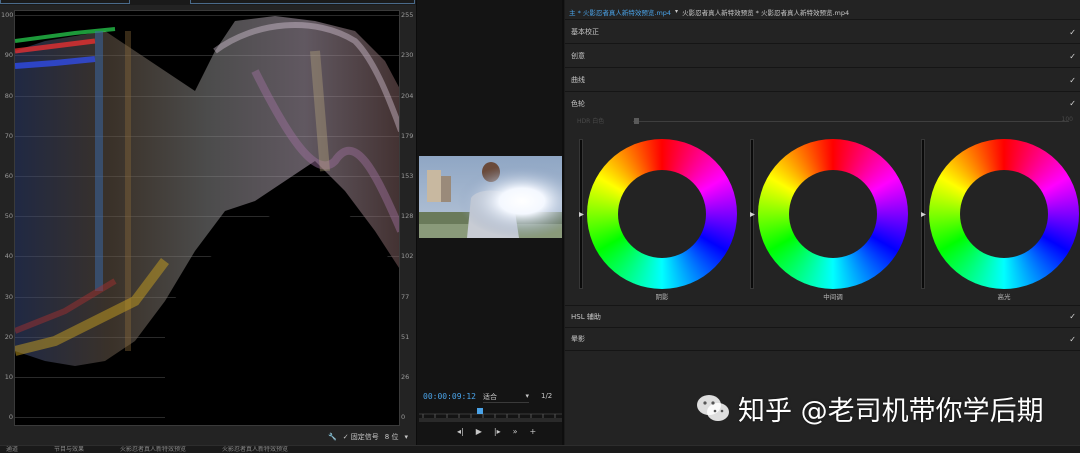  What do you see at coordinates (540, 449) in the screenshot?
I see `bottom-panel-tabs: 通道 节目与效果 火影忍者真人新特效预览 火影忍者真人新特效预览` at bounding box center [540, 449].